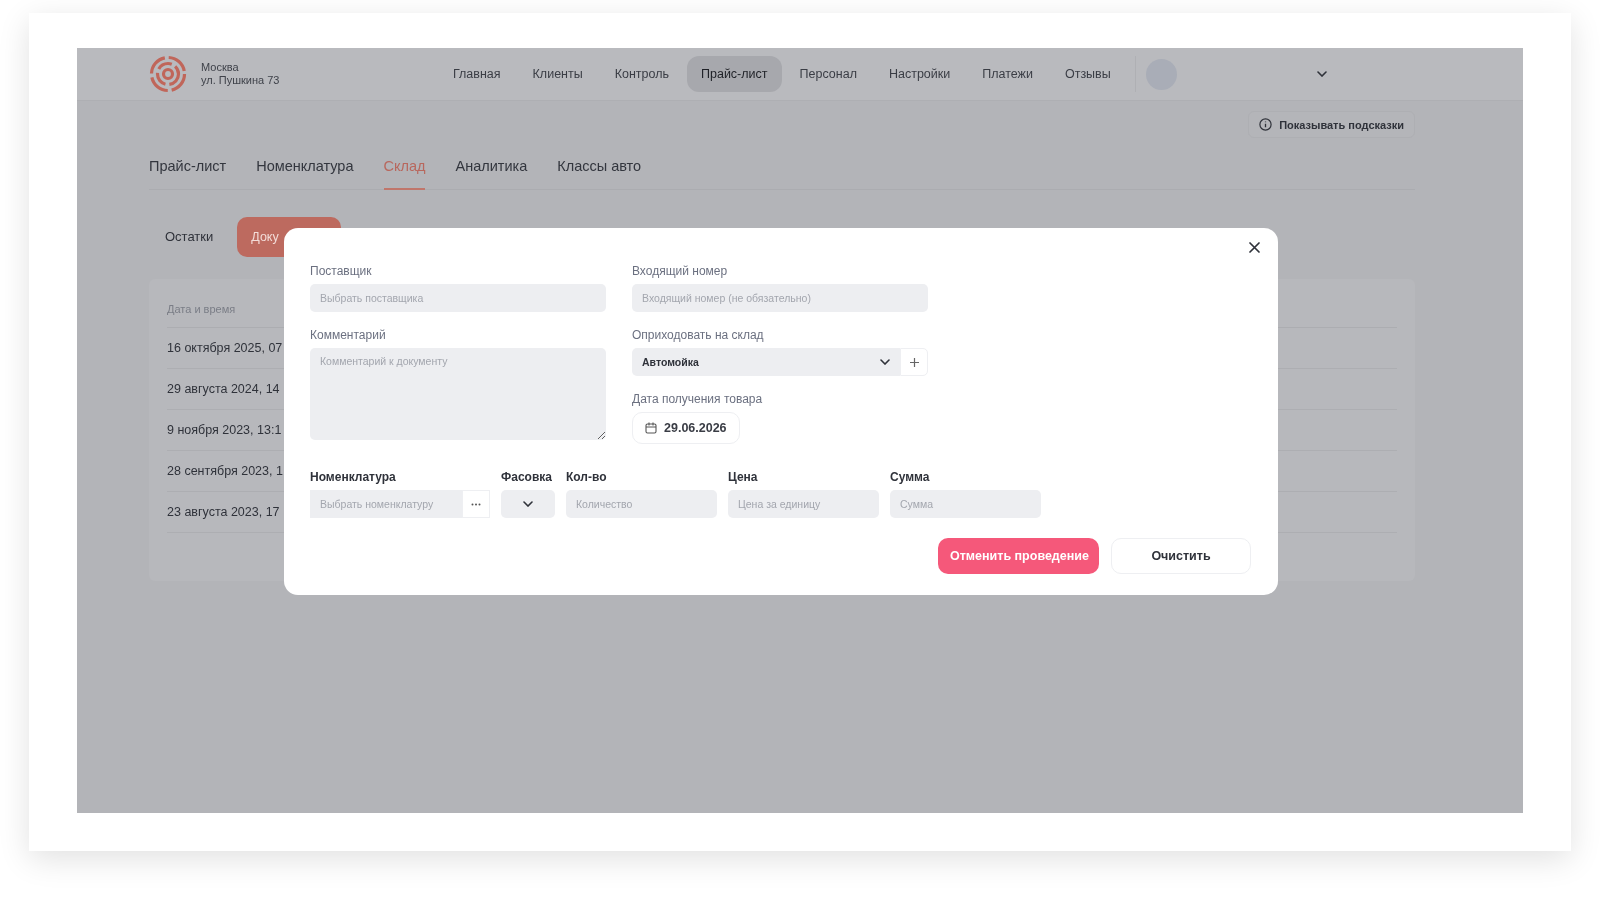 This screenshot has width=1600, height=900. I want to click on comment-field: Комментарий к документу, so click(458, 394).